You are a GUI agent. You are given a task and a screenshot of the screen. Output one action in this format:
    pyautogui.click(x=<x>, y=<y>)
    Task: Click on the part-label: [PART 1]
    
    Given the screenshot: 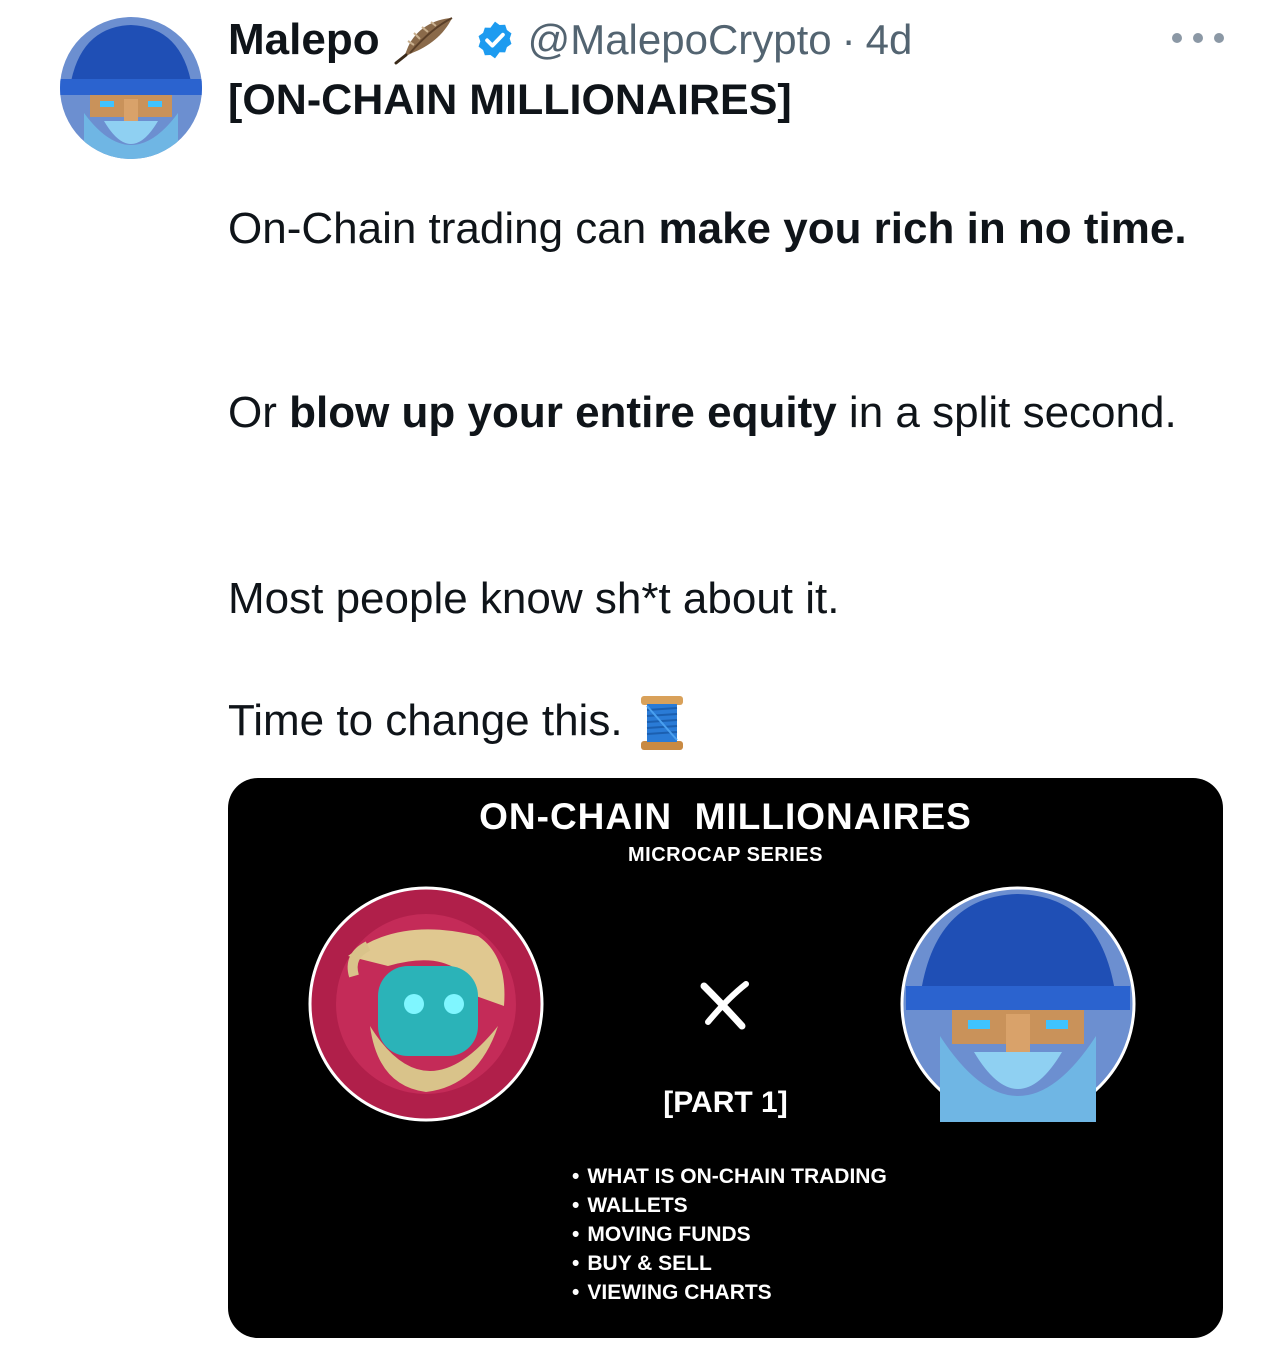 What is the action you would take?
    pyautogui.click(x=725, y=1102)
    